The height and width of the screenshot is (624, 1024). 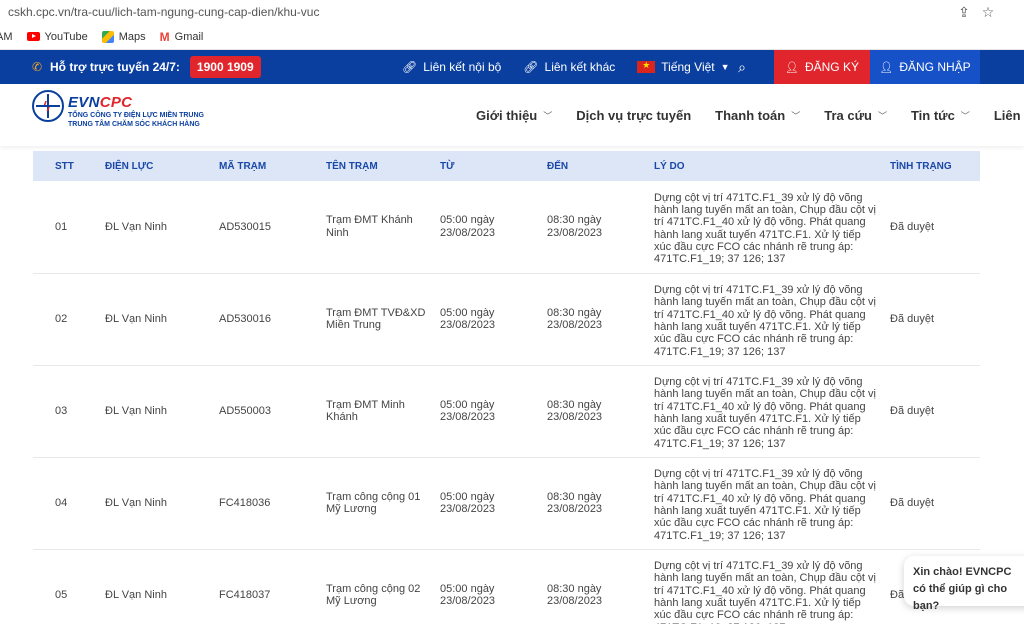 What do you see at coordinates (512, 37) in the screenshot?
I see `bookmarks-bar: AM YouTube Maps M Gmail` at bounding box center [512, 37].